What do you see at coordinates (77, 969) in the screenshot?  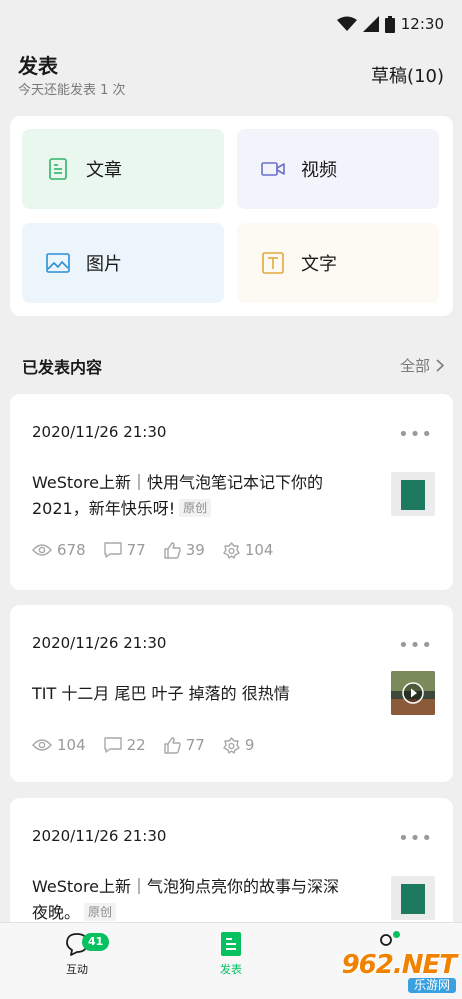 I see `tab-interact-label: 互动` at bounding box center [77, 969].